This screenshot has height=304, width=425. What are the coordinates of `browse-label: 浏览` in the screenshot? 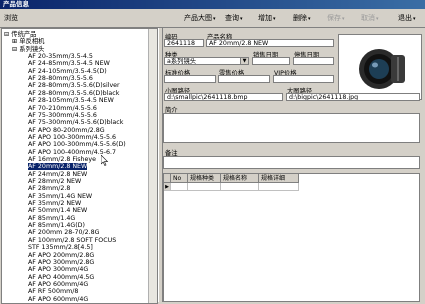 It's located at (11, 18).